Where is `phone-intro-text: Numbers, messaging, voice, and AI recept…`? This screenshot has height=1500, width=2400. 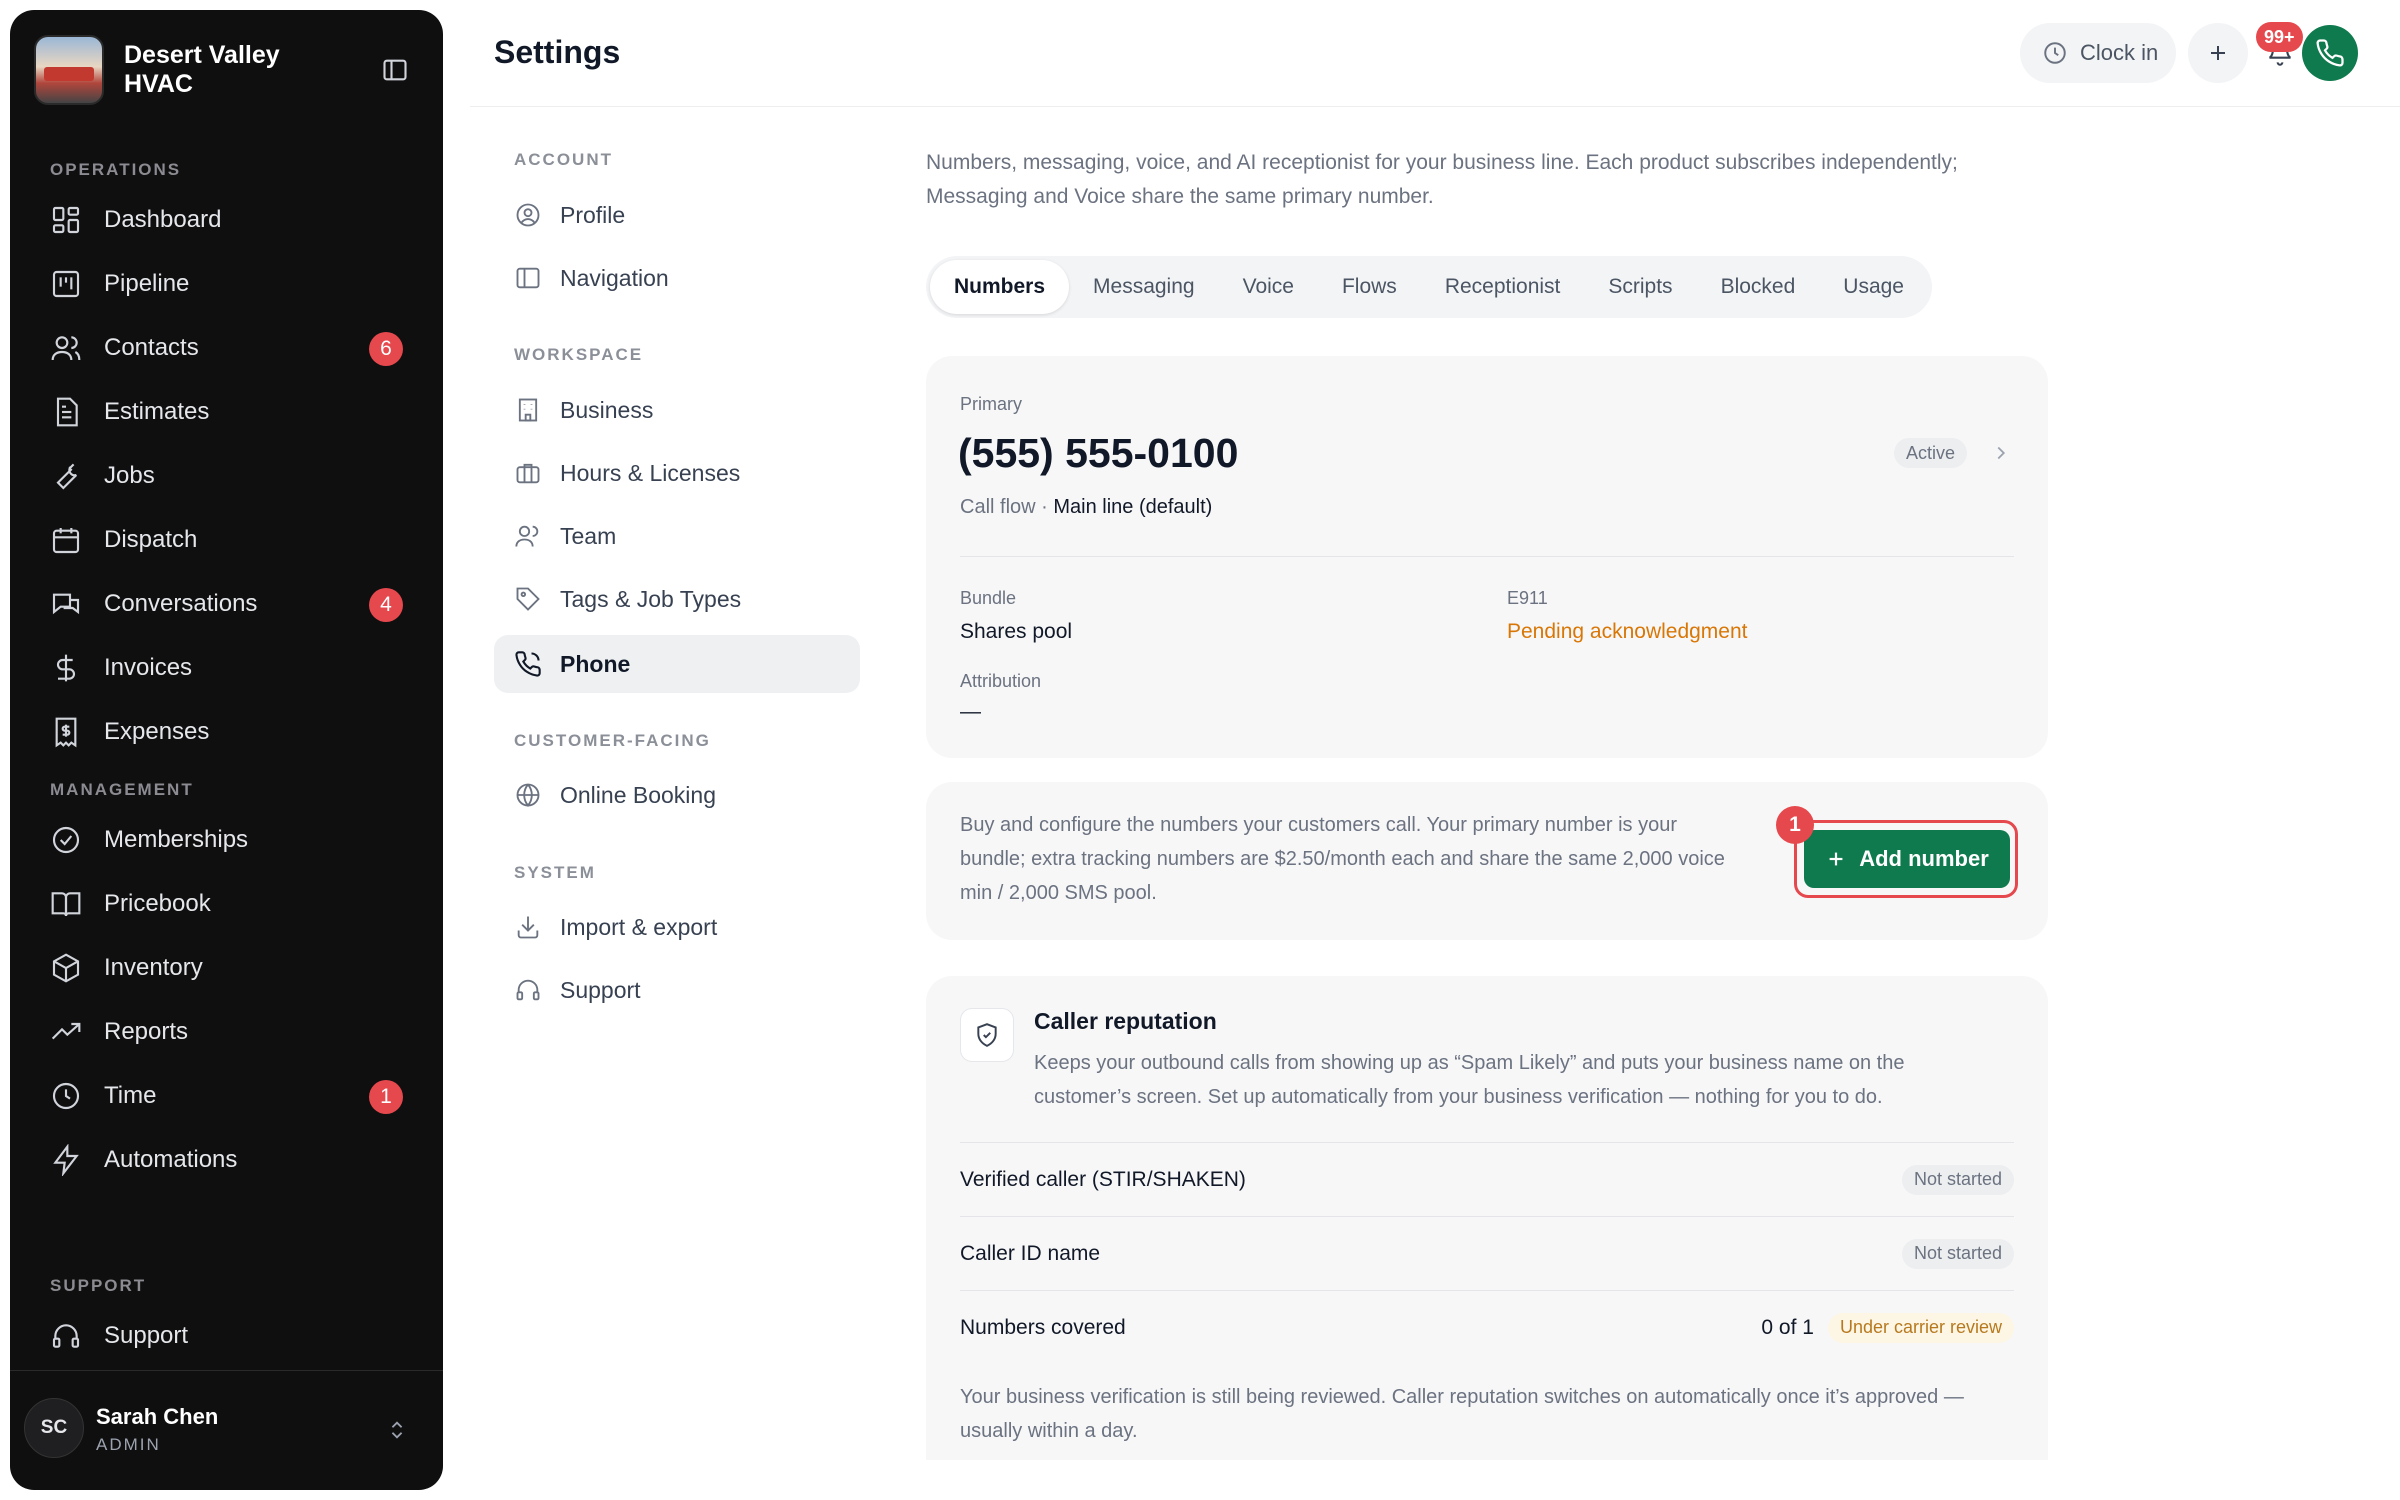
phone-intro-text: Numbers, messaging, voice, and AI recept… is located at coordinates (1442, 179).